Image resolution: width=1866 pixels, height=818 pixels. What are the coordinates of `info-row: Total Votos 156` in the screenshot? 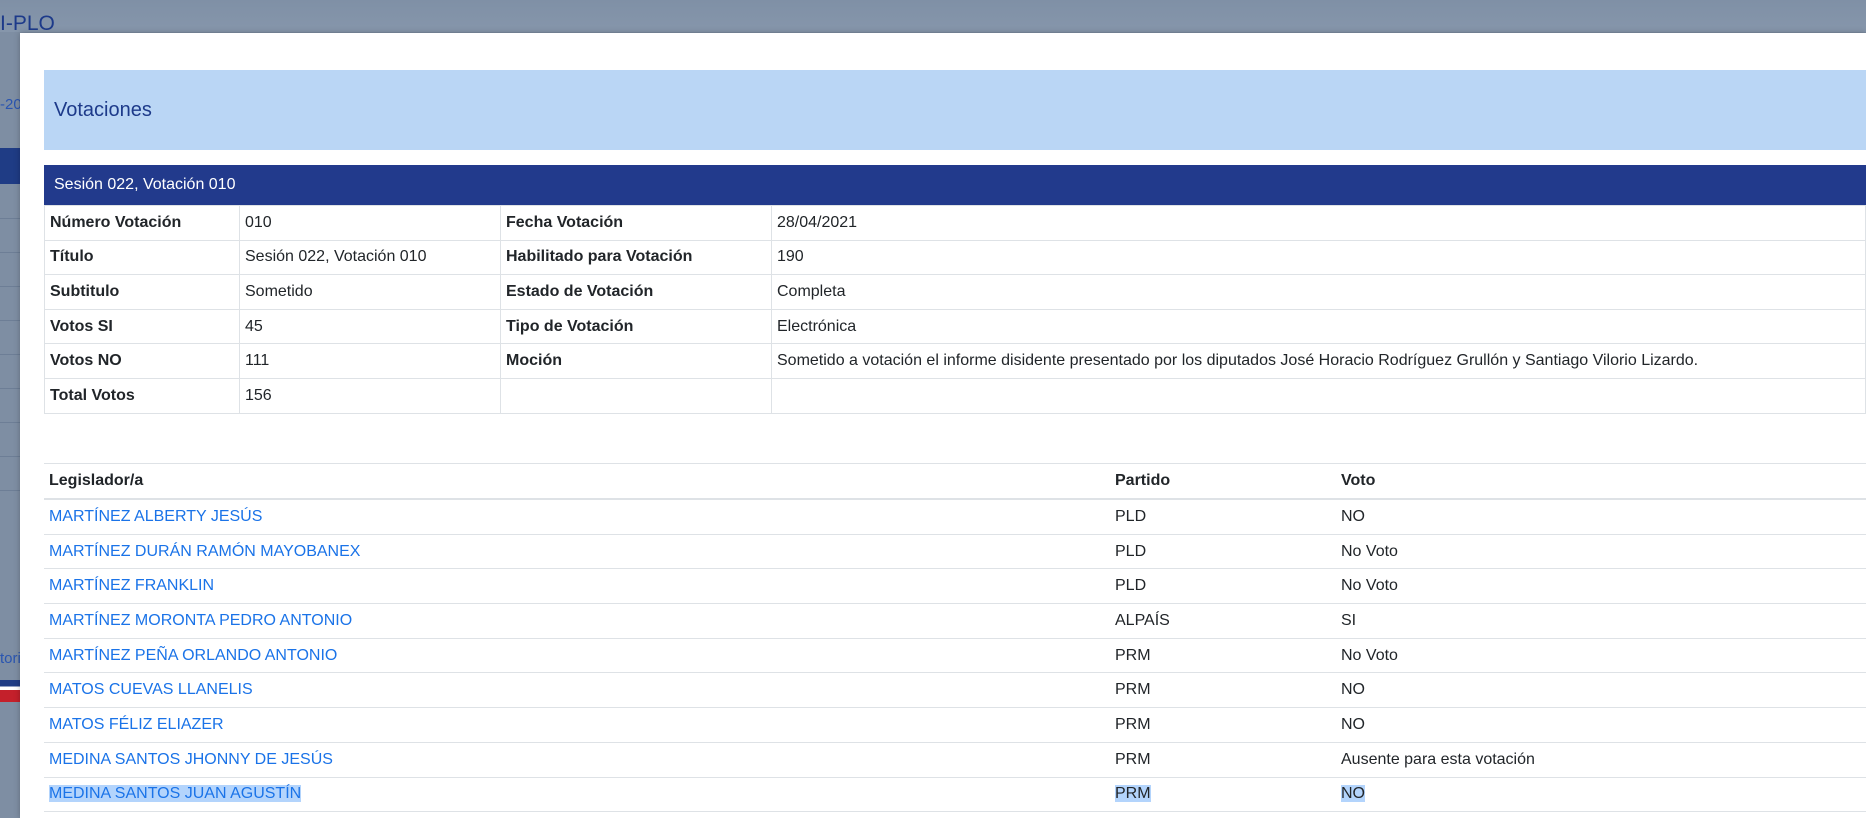 It's located at (955, 395).